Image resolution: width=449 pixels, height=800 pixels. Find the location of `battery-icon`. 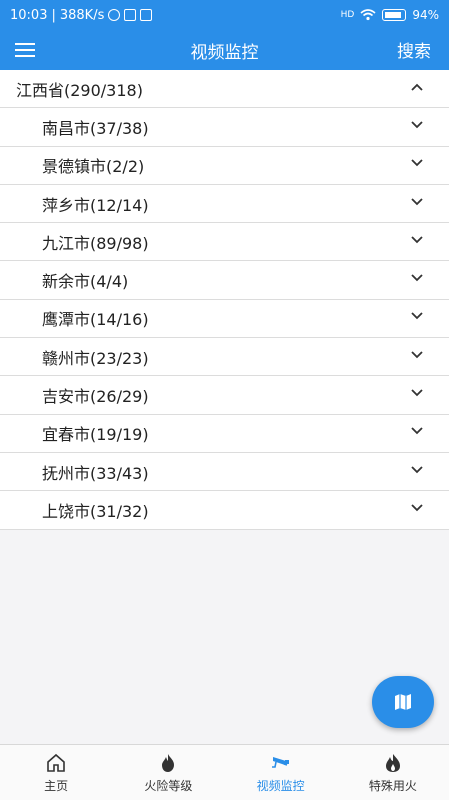

battery-icon is located at coordinates (394, 15).